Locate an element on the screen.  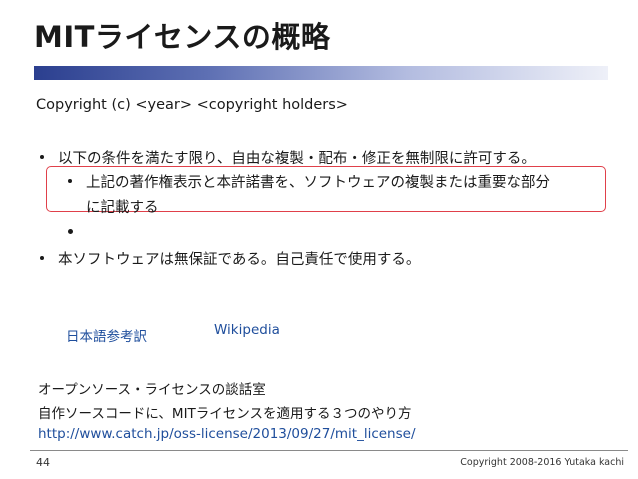
reference-article-title: 自作ソースコードに、MITライセンスを適用する３つのやり方 is located at coordinates (225, 414).